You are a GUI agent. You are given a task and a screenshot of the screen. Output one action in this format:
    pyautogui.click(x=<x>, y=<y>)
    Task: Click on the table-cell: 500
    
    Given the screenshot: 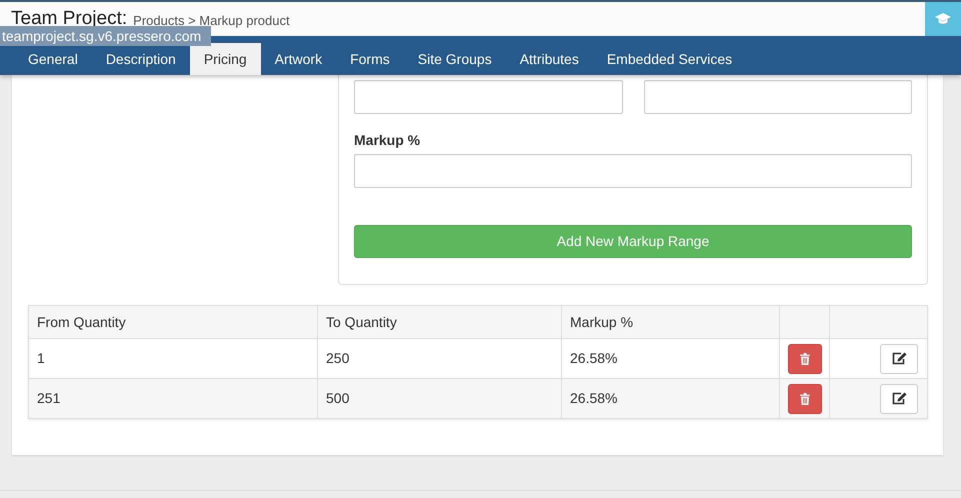 What is the action you would take?
    pyautogui.click(x=440, y=398)
    